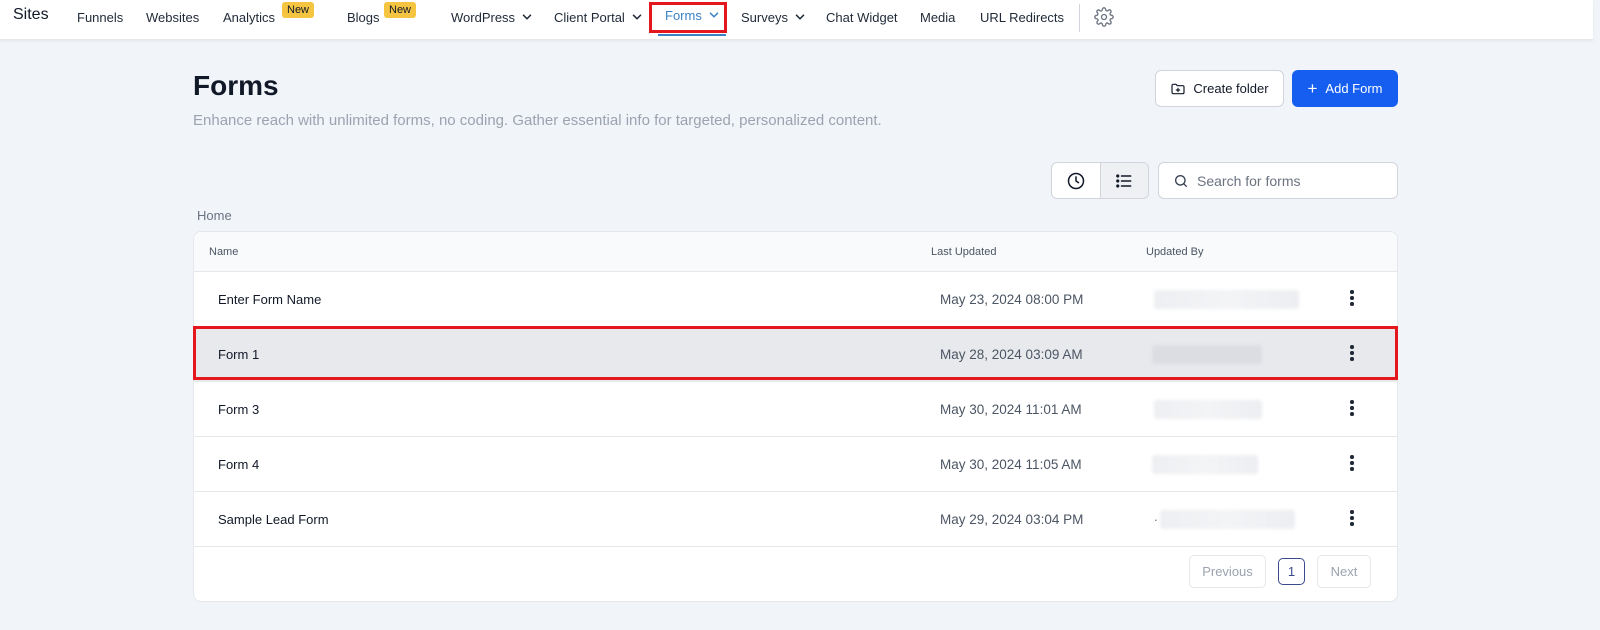 Image resolution: width=1600 pixels, height=630 pixels. What do you see at coordinates (1104, 17) in the screenshot?
I see `gear-icon` at bounding box center [1104, 17].